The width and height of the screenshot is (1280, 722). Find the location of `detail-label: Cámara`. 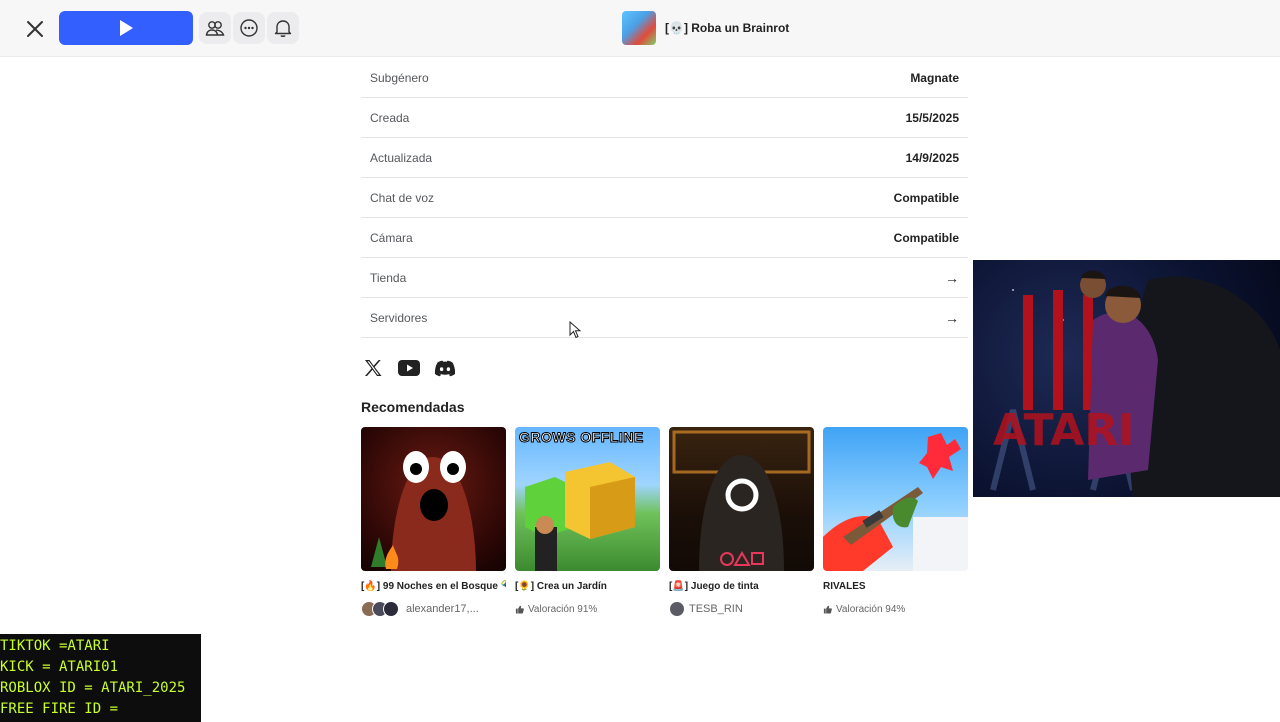

detail-label: Cámara is located at coordinates (391, 237).